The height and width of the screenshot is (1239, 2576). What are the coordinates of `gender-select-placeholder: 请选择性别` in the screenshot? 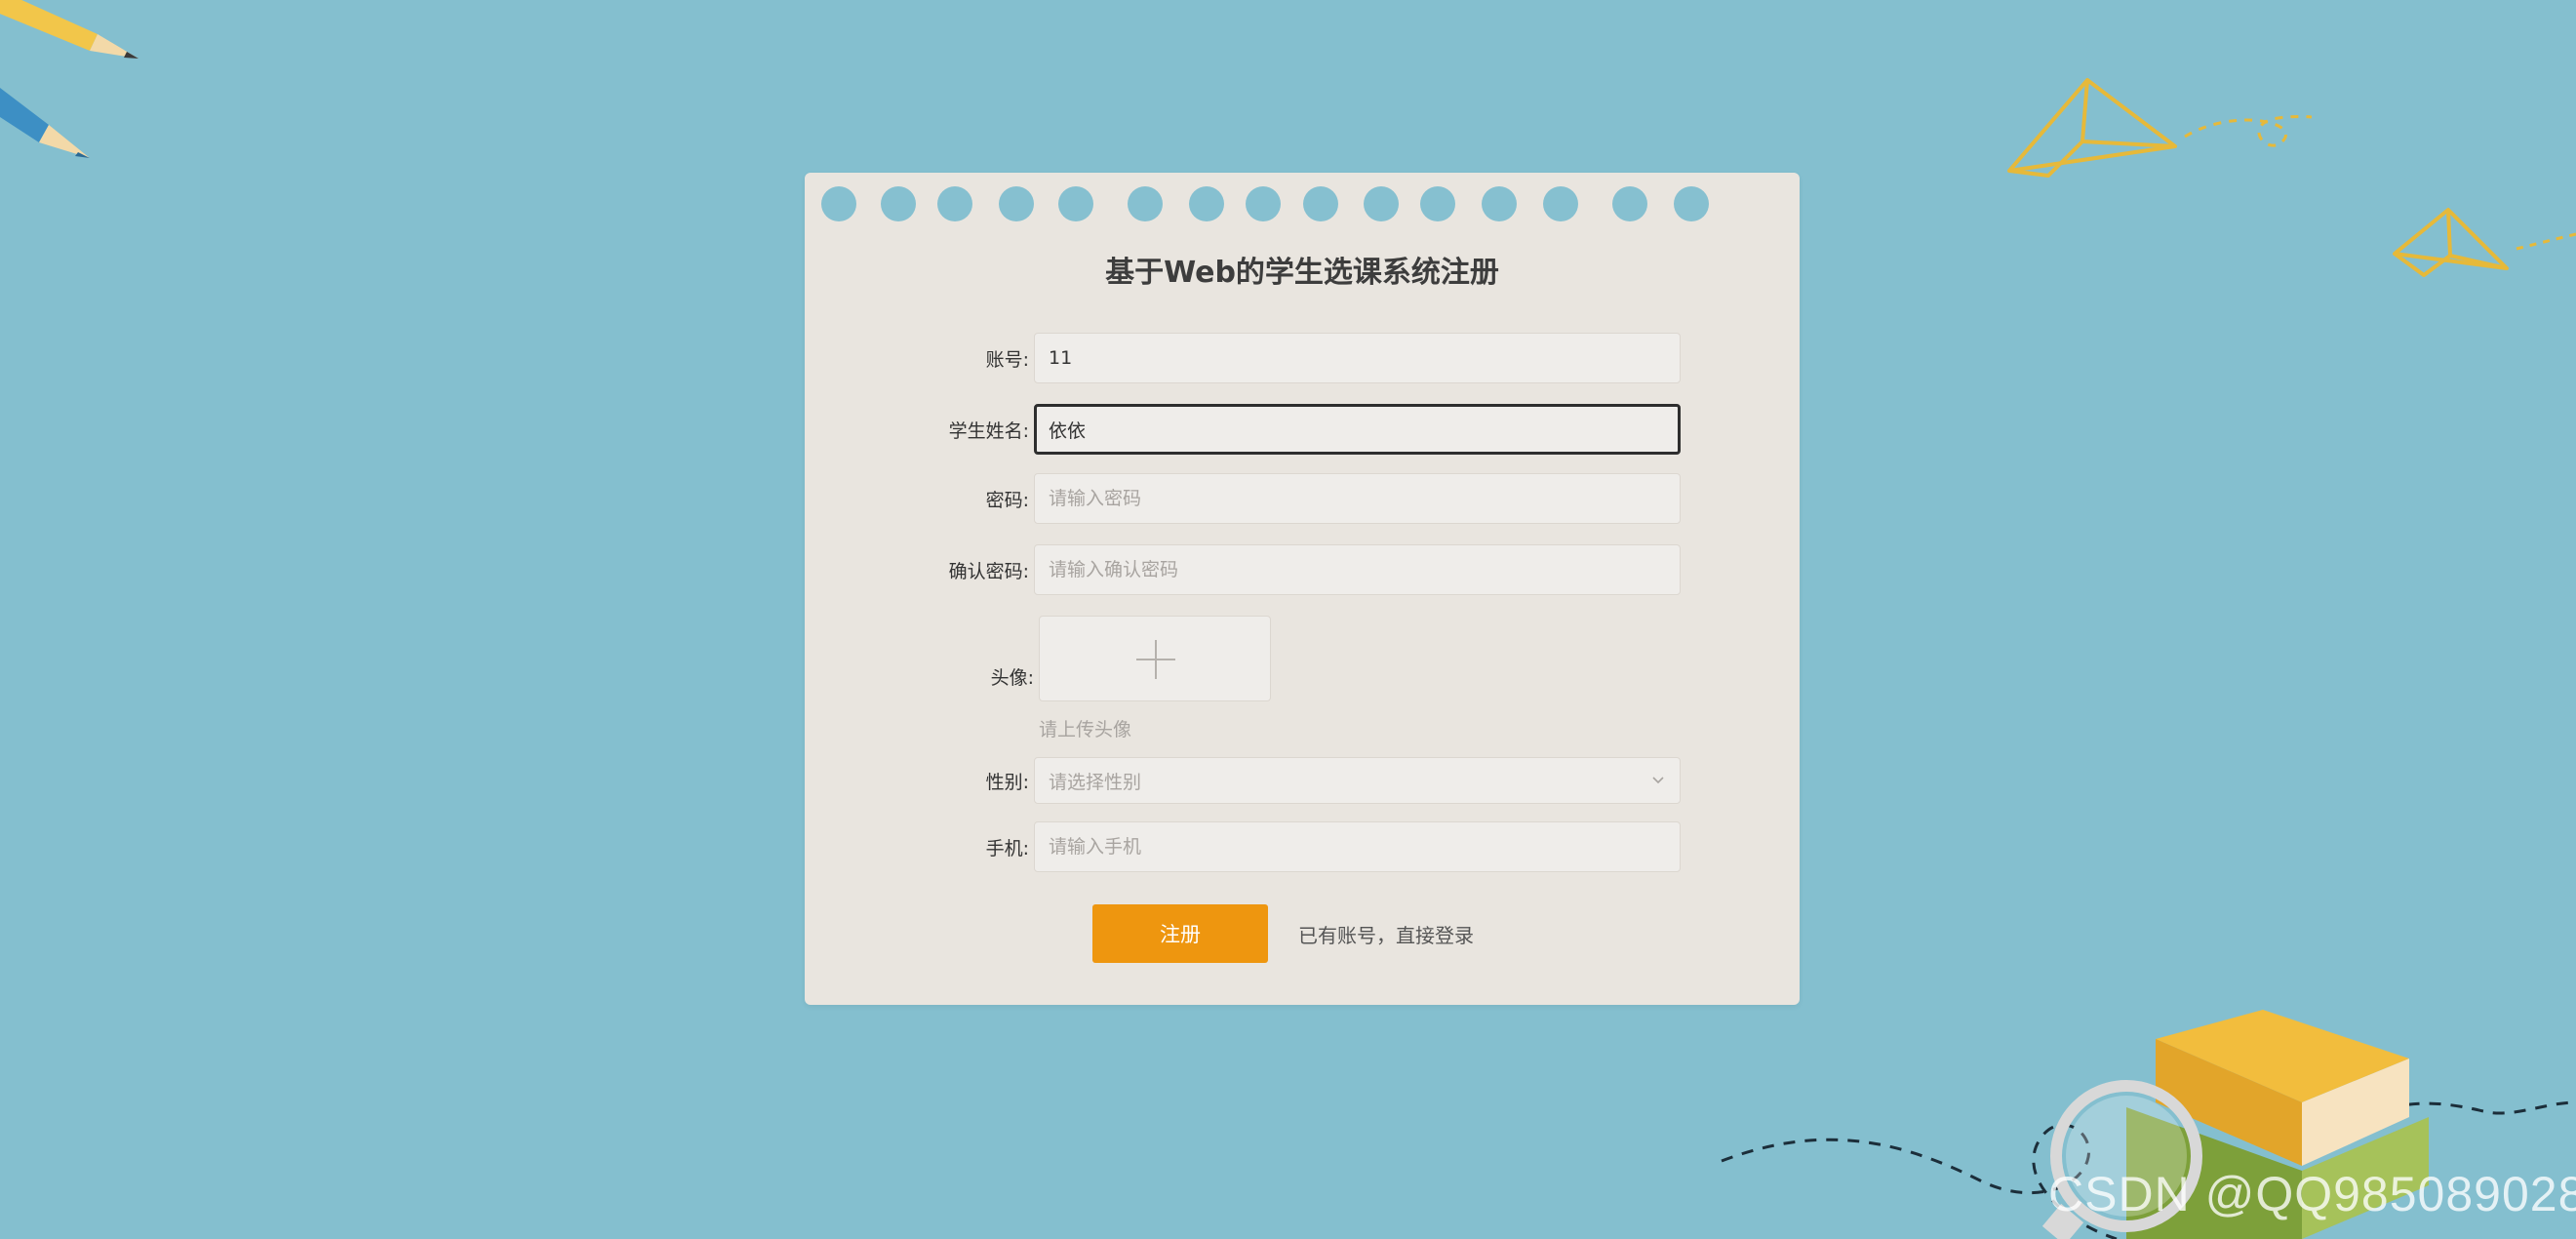 It's located at (1095, 782).